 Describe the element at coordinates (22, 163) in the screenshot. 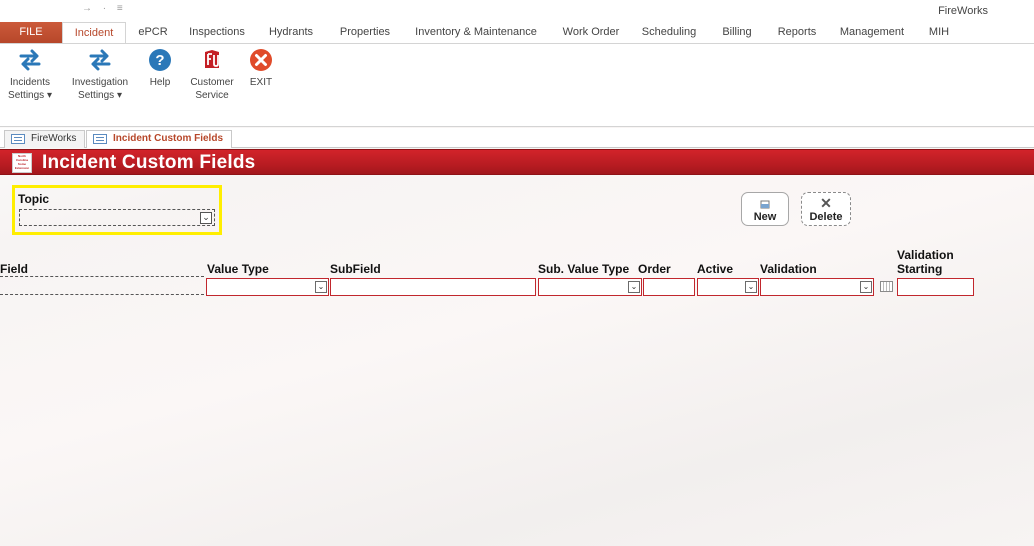

I see `org-logo: North Carolina Some Extension` at that location.